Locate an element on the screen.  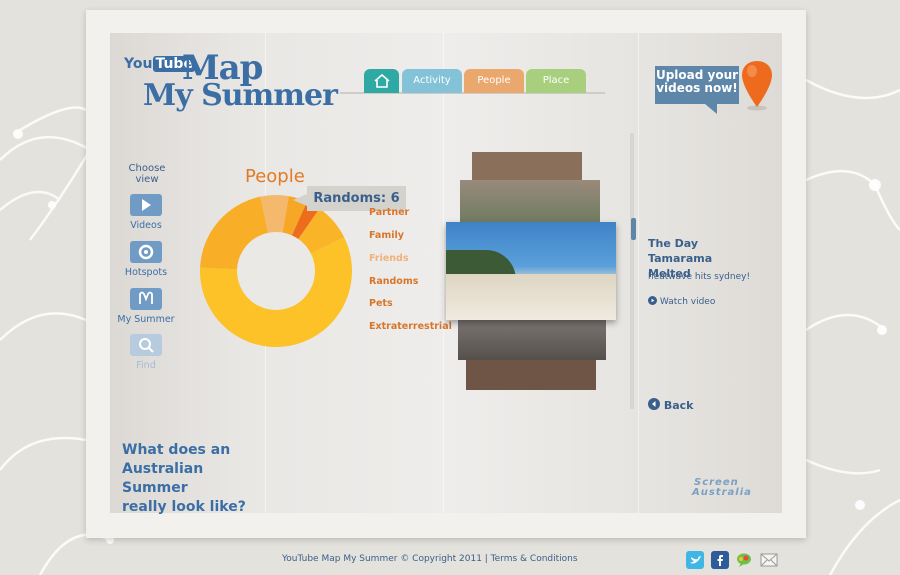
watch-video-label: Watch video is located at coordinates (687, 302).